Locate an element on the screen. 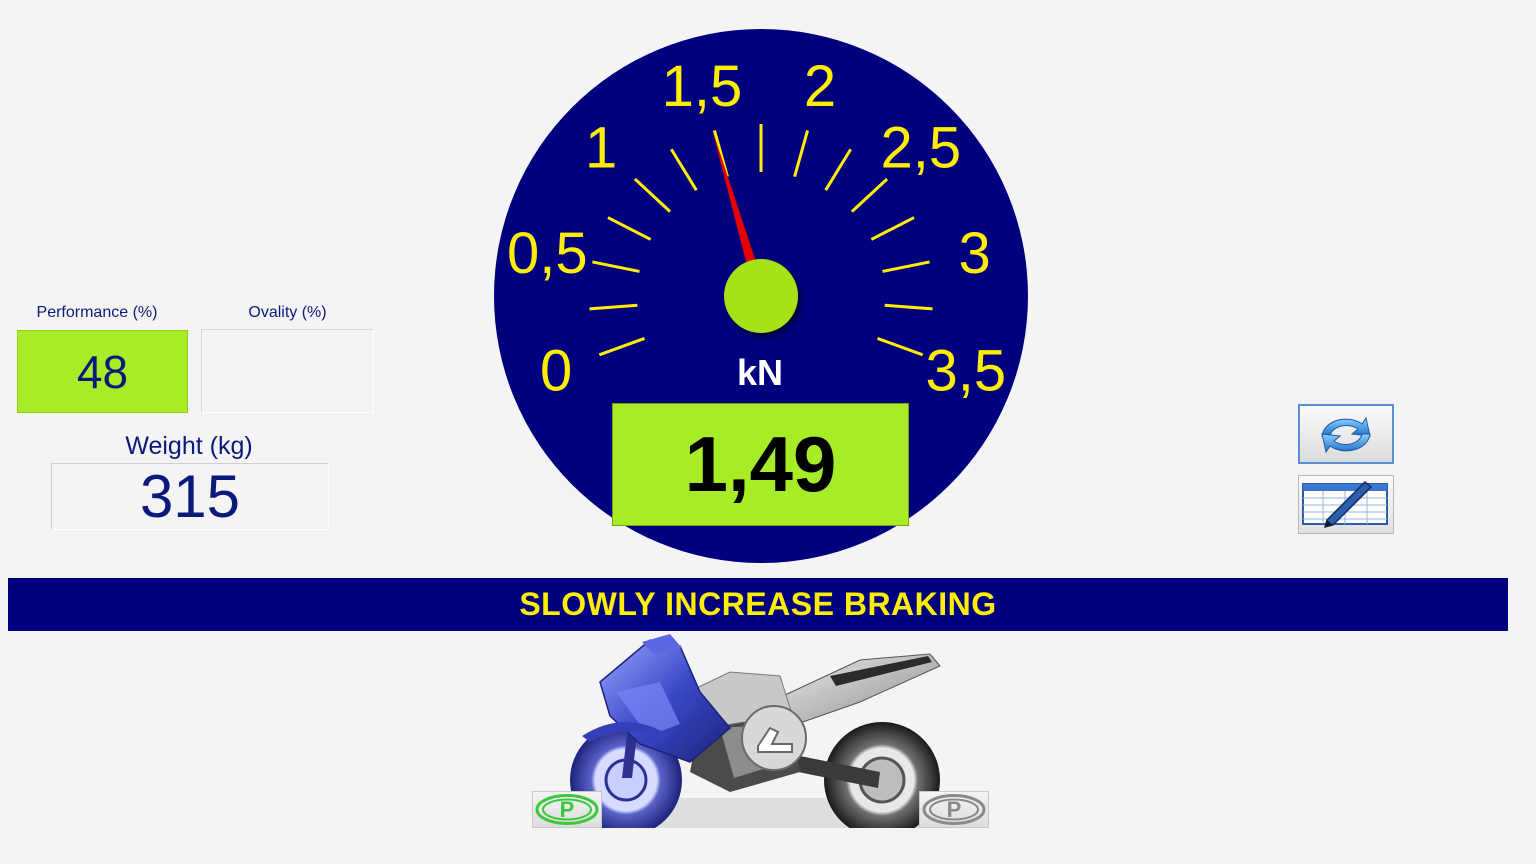 This screenshot has width=1536, height=864. force-reading-box: 1,49 is located at coordinates (760, 464).